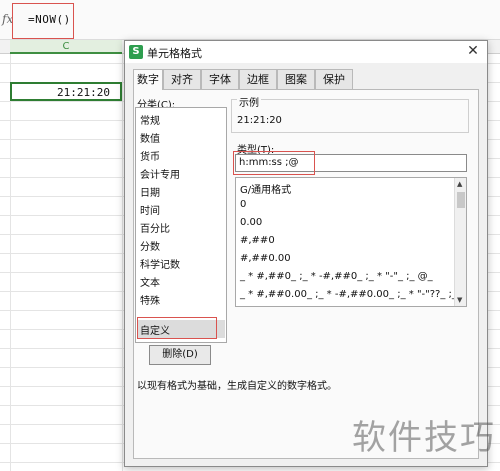 This screenshot has width=500, height=471. What do you see at coordinates (155, 227) in the screenshot?
I see `category-item: 百分比` at bounding box center [155, 227].